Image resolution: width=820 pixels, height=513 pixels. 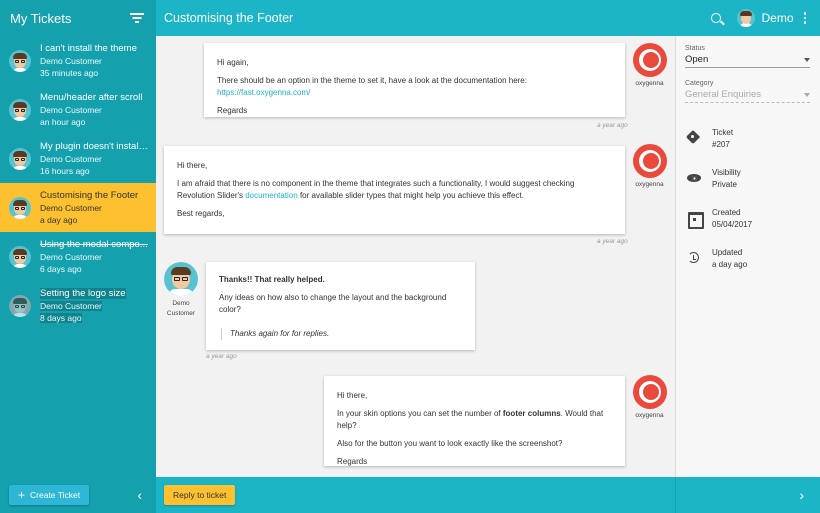 I want to click on documentation-link: documentation, so click(x=271, y=195).